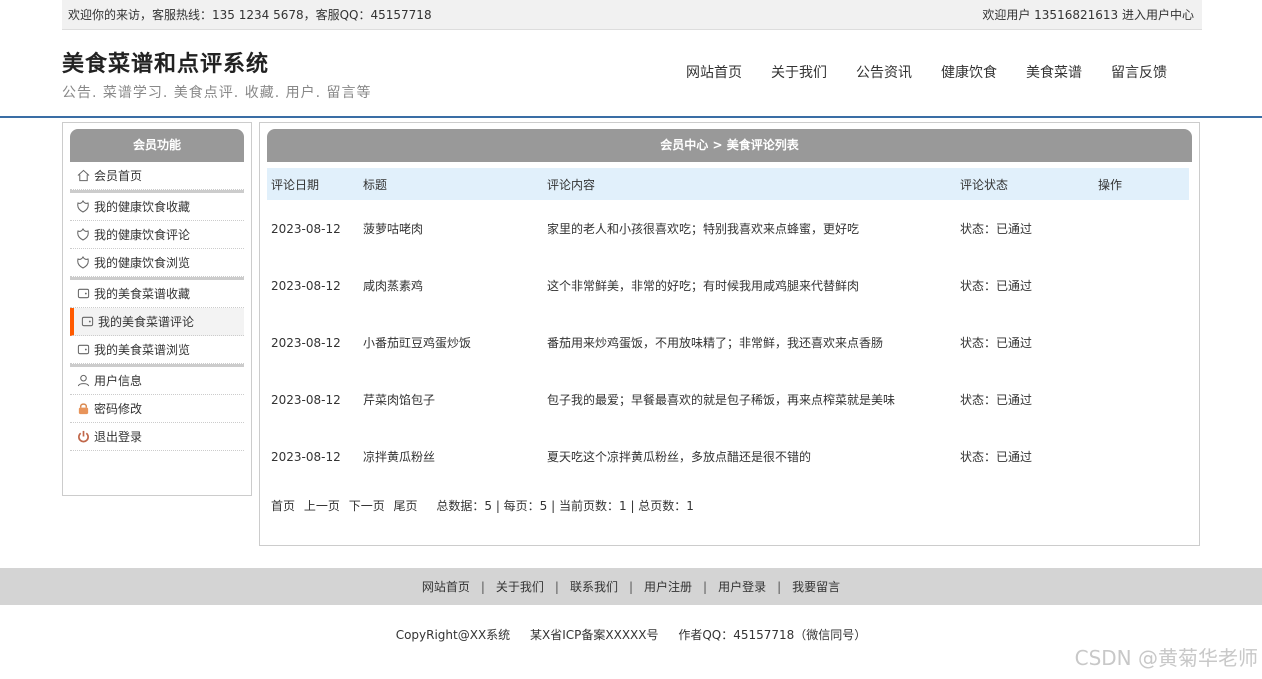 The image size is (1262, 679). I want to click on footer-link-home: 网站首页, so click(446, 586).